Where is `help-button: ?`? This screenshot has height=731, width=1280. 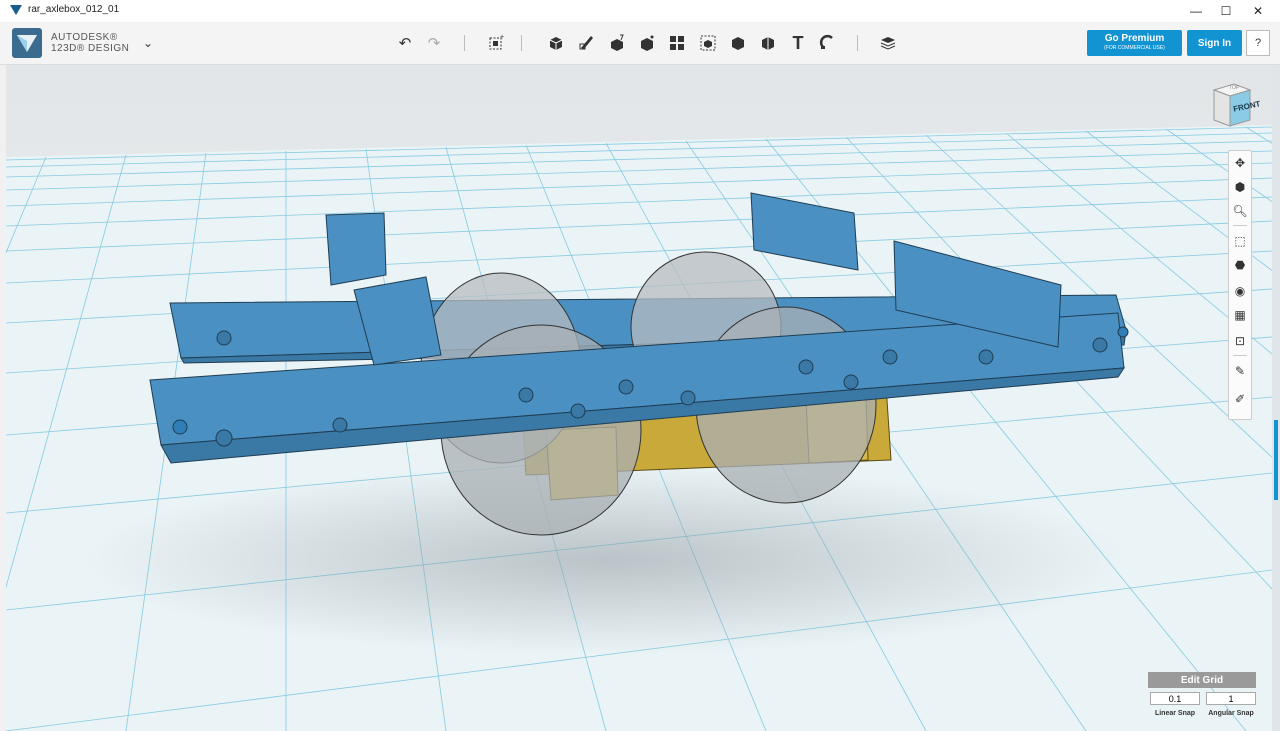 help-button: ? is located at coordinates (1258, 43).